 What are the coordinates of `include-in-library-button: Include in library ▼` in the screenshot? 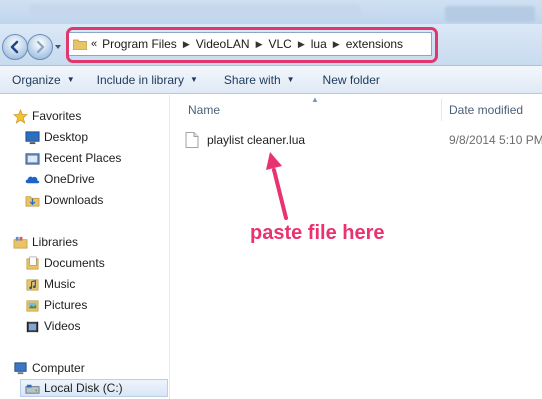 It's located at (147, 80).